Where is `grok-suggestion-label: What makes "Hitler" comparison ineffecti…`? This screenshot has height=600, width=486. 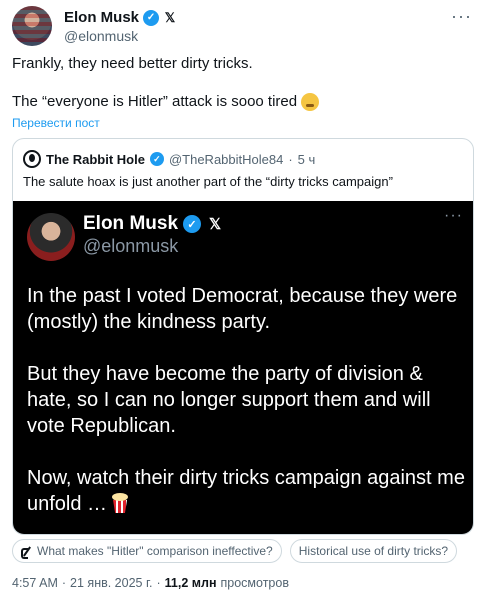
grok-suggestion-label: What makes "Hitler" comparison ineffecti… is located at coordinates (155, 551).